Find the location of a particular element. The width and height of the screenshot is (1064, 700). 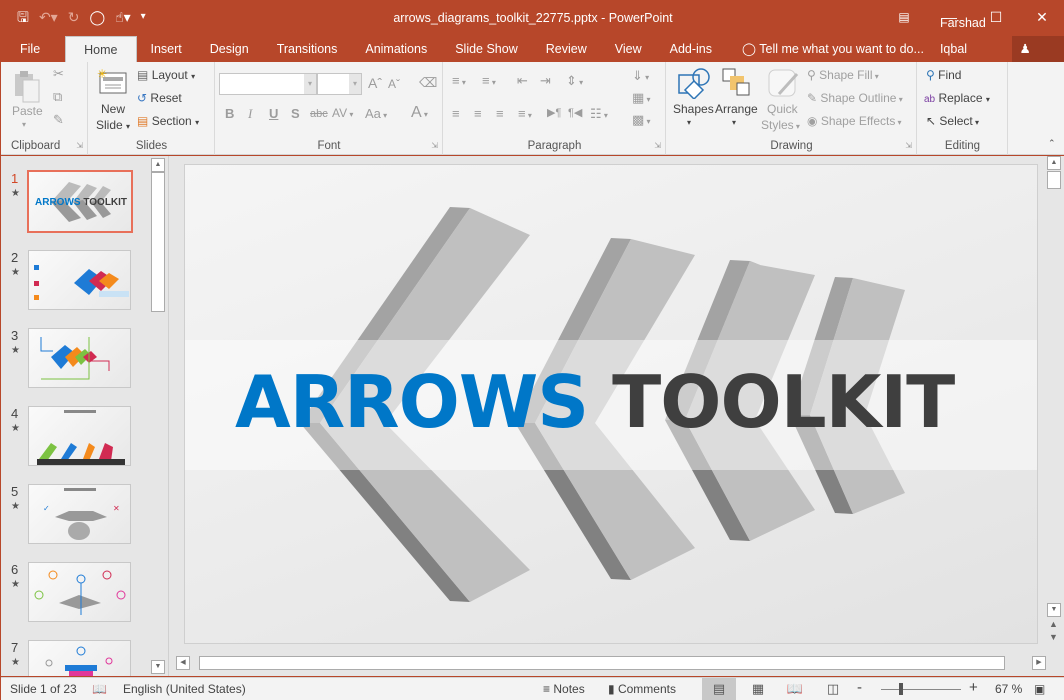

reset-button: ↺ Reset is located at coordinates (159, 98).